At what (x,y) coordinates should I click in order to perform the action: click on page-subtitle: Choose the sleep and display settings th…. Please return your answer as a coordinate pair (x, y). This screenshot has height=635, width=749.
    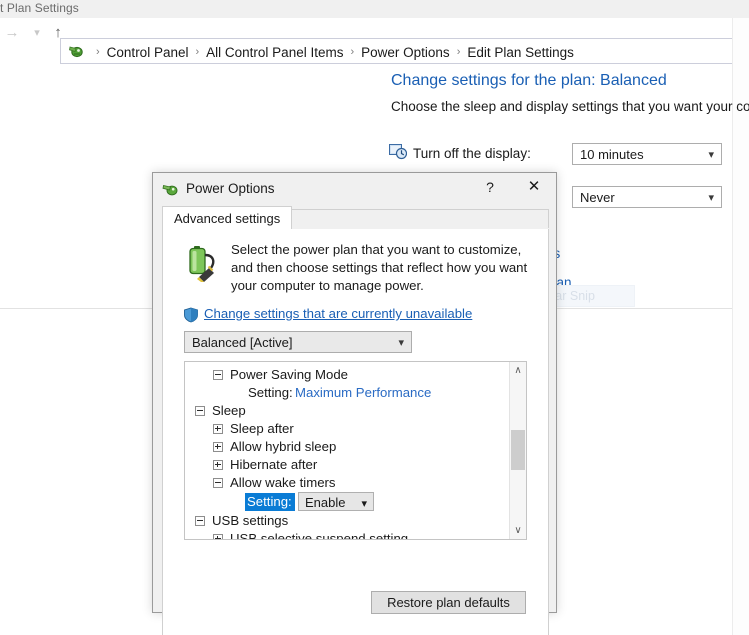
    Looking at the image, I should click on (570, 106).